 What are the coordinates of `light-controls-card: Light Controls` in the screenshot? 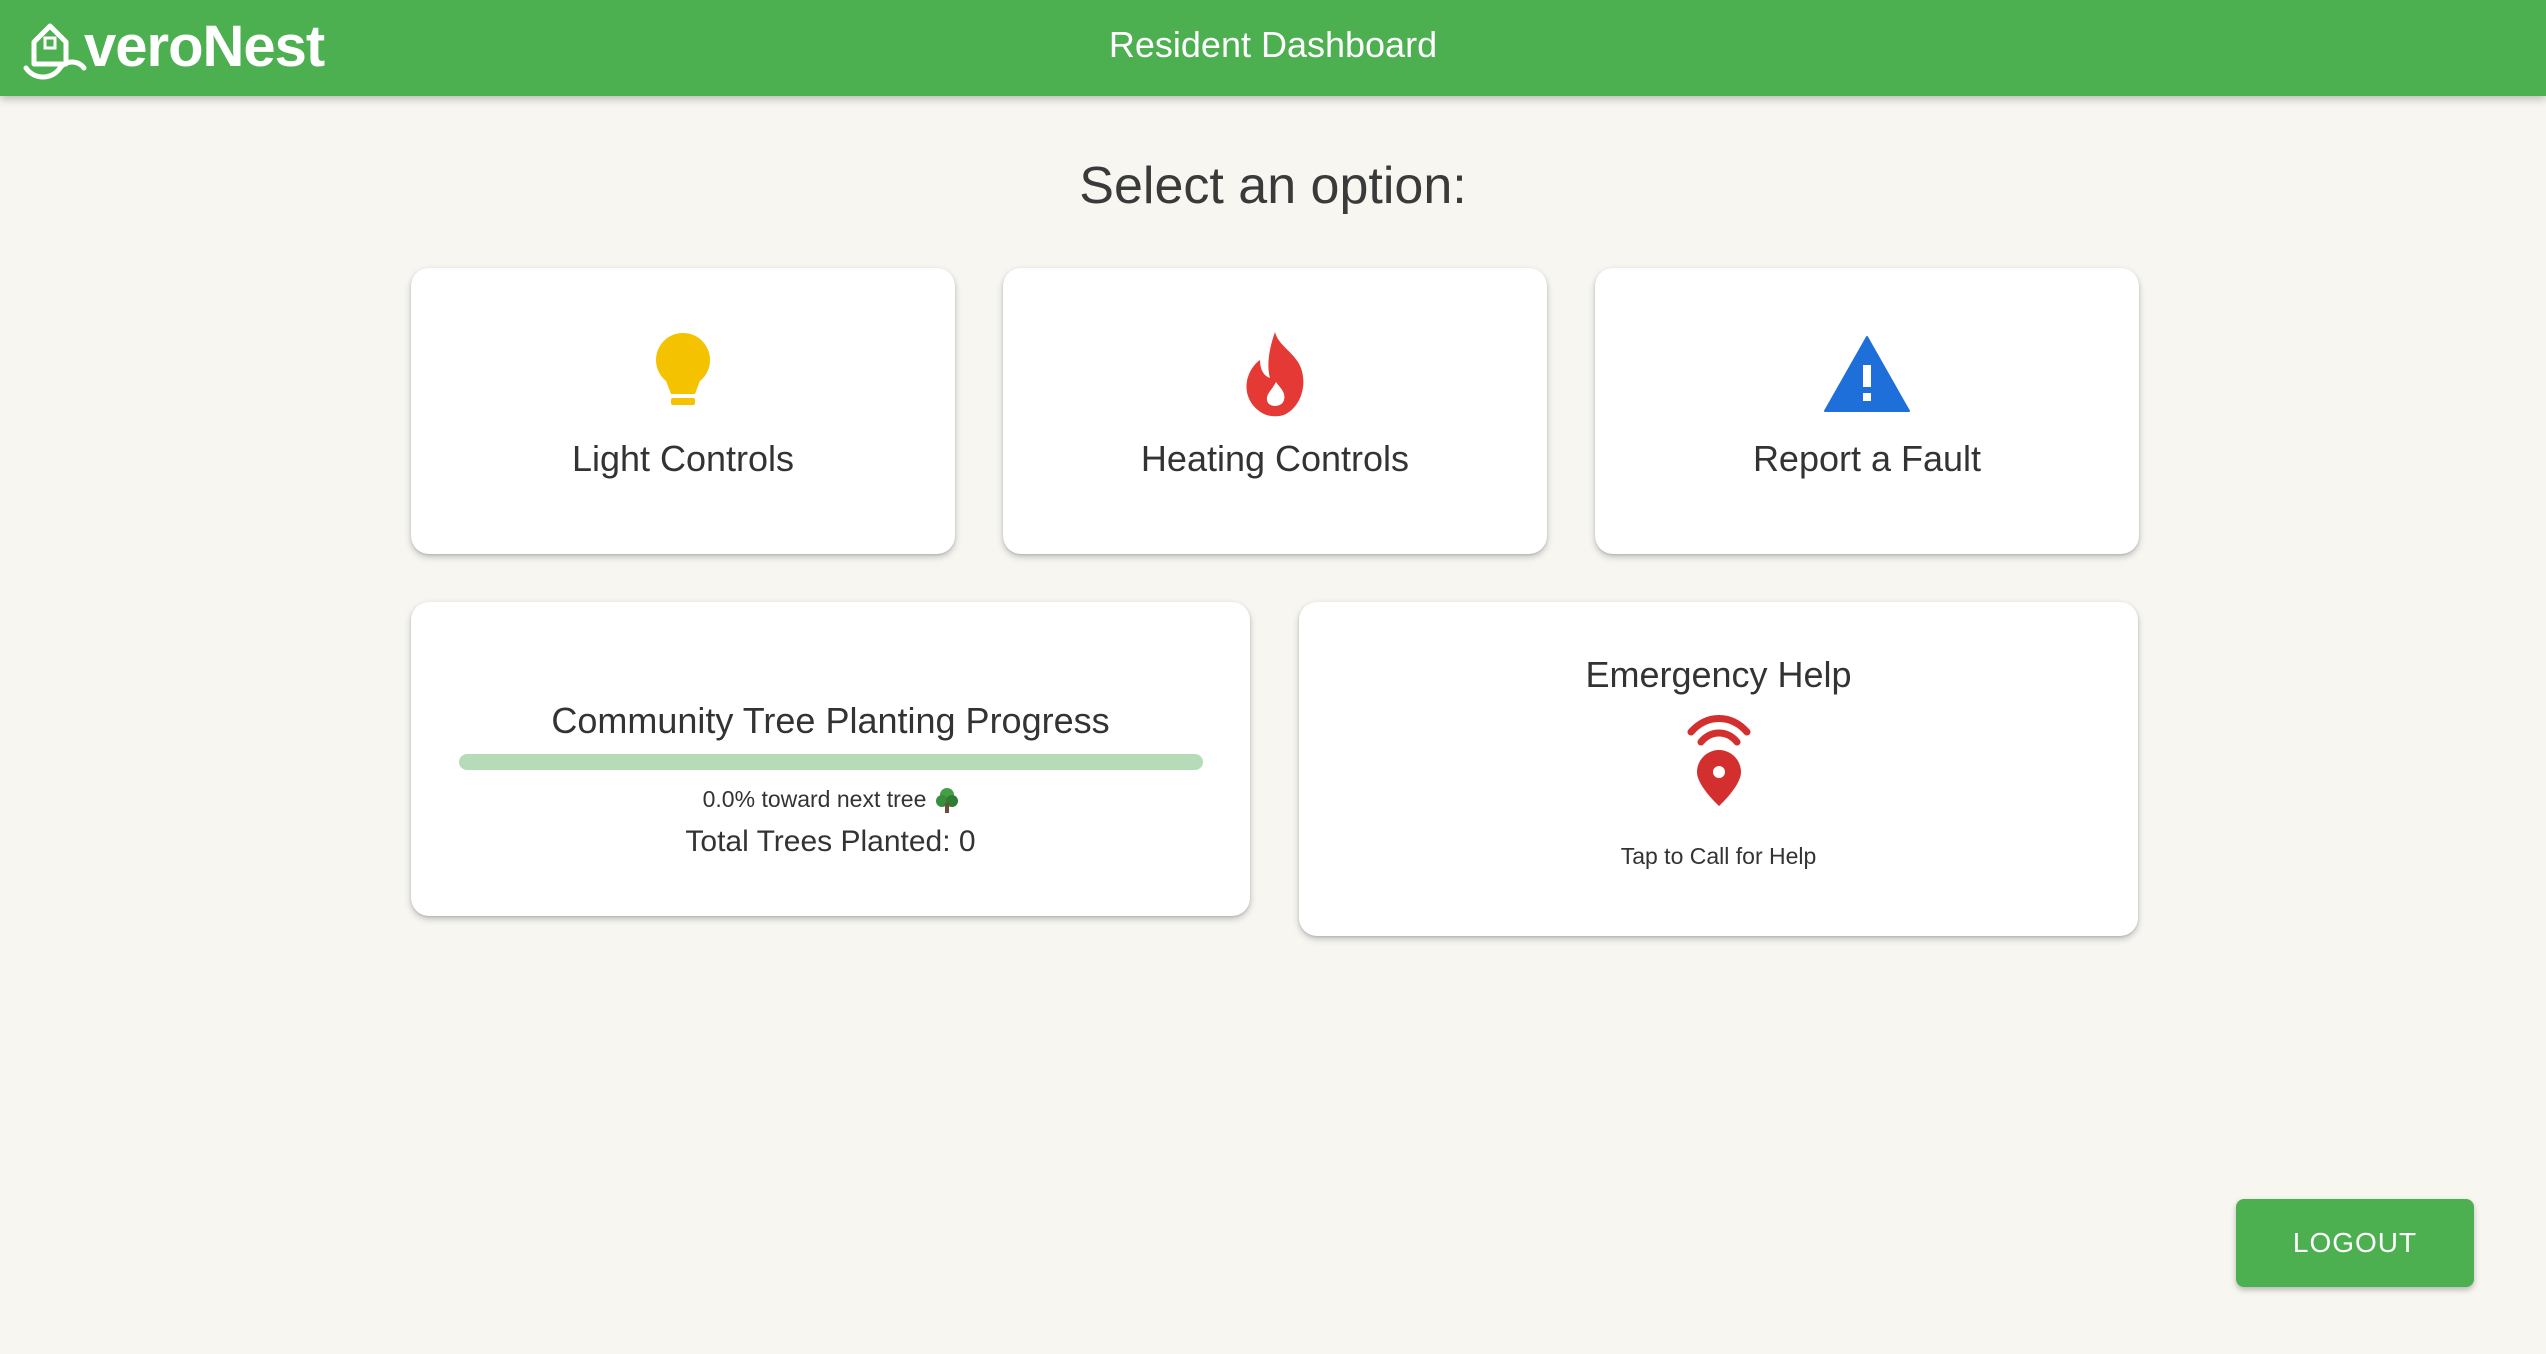 It's located at (683, 411).